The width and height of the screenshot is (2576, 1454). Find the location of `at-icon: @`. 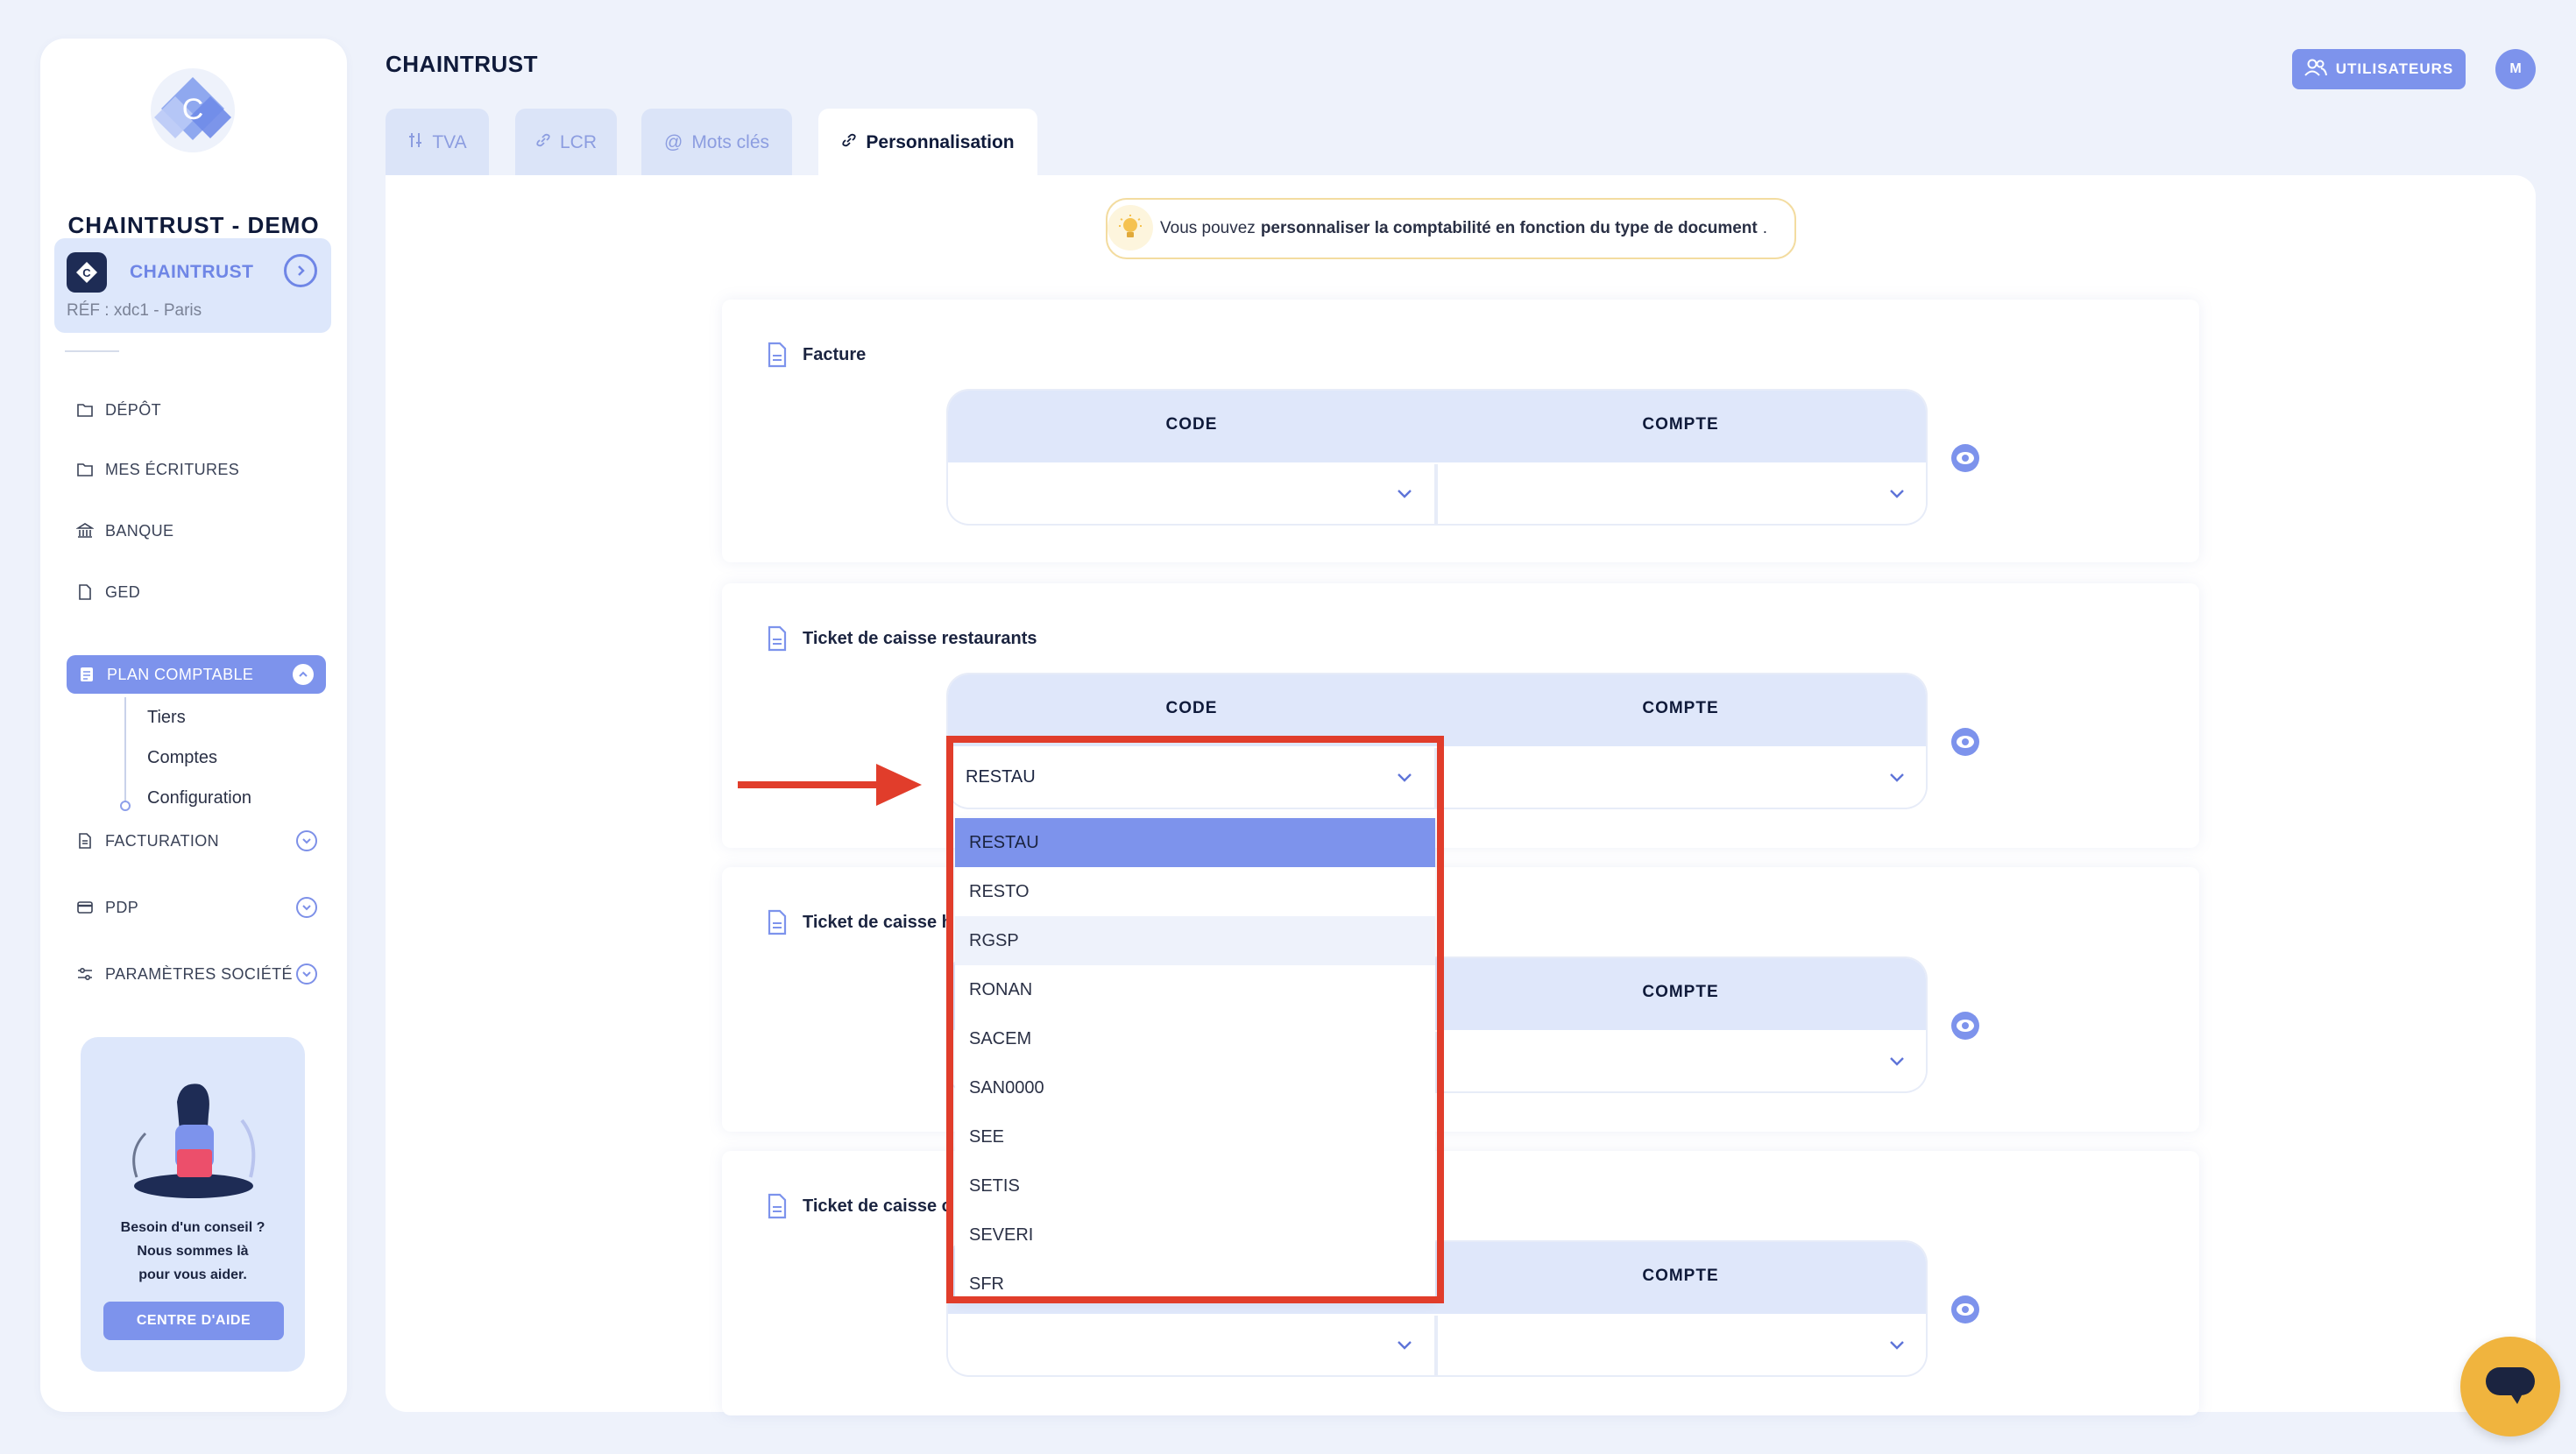

at-icon: @ is located at coordinates (673, 142).